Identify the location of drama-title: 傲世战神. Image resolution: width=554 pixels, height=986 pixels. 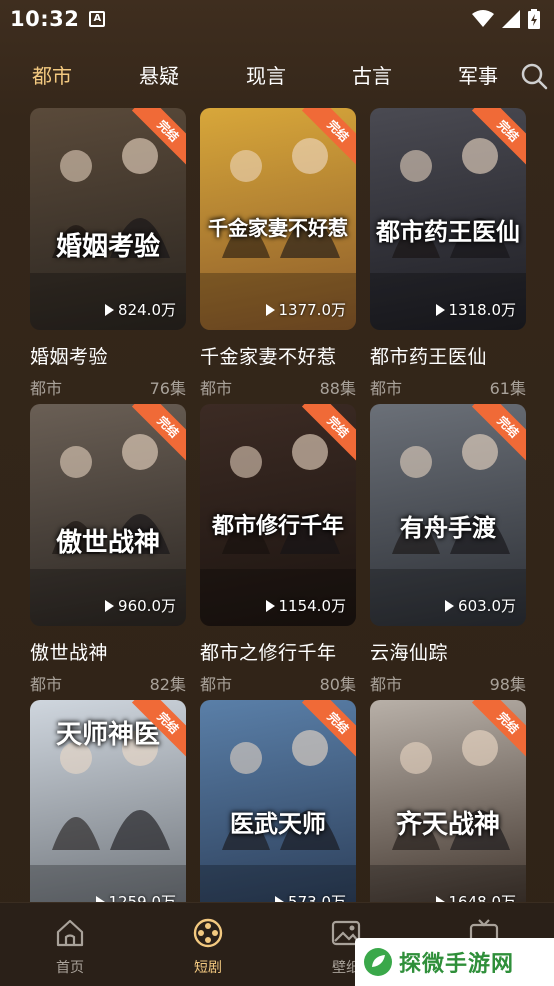
(69, 653).